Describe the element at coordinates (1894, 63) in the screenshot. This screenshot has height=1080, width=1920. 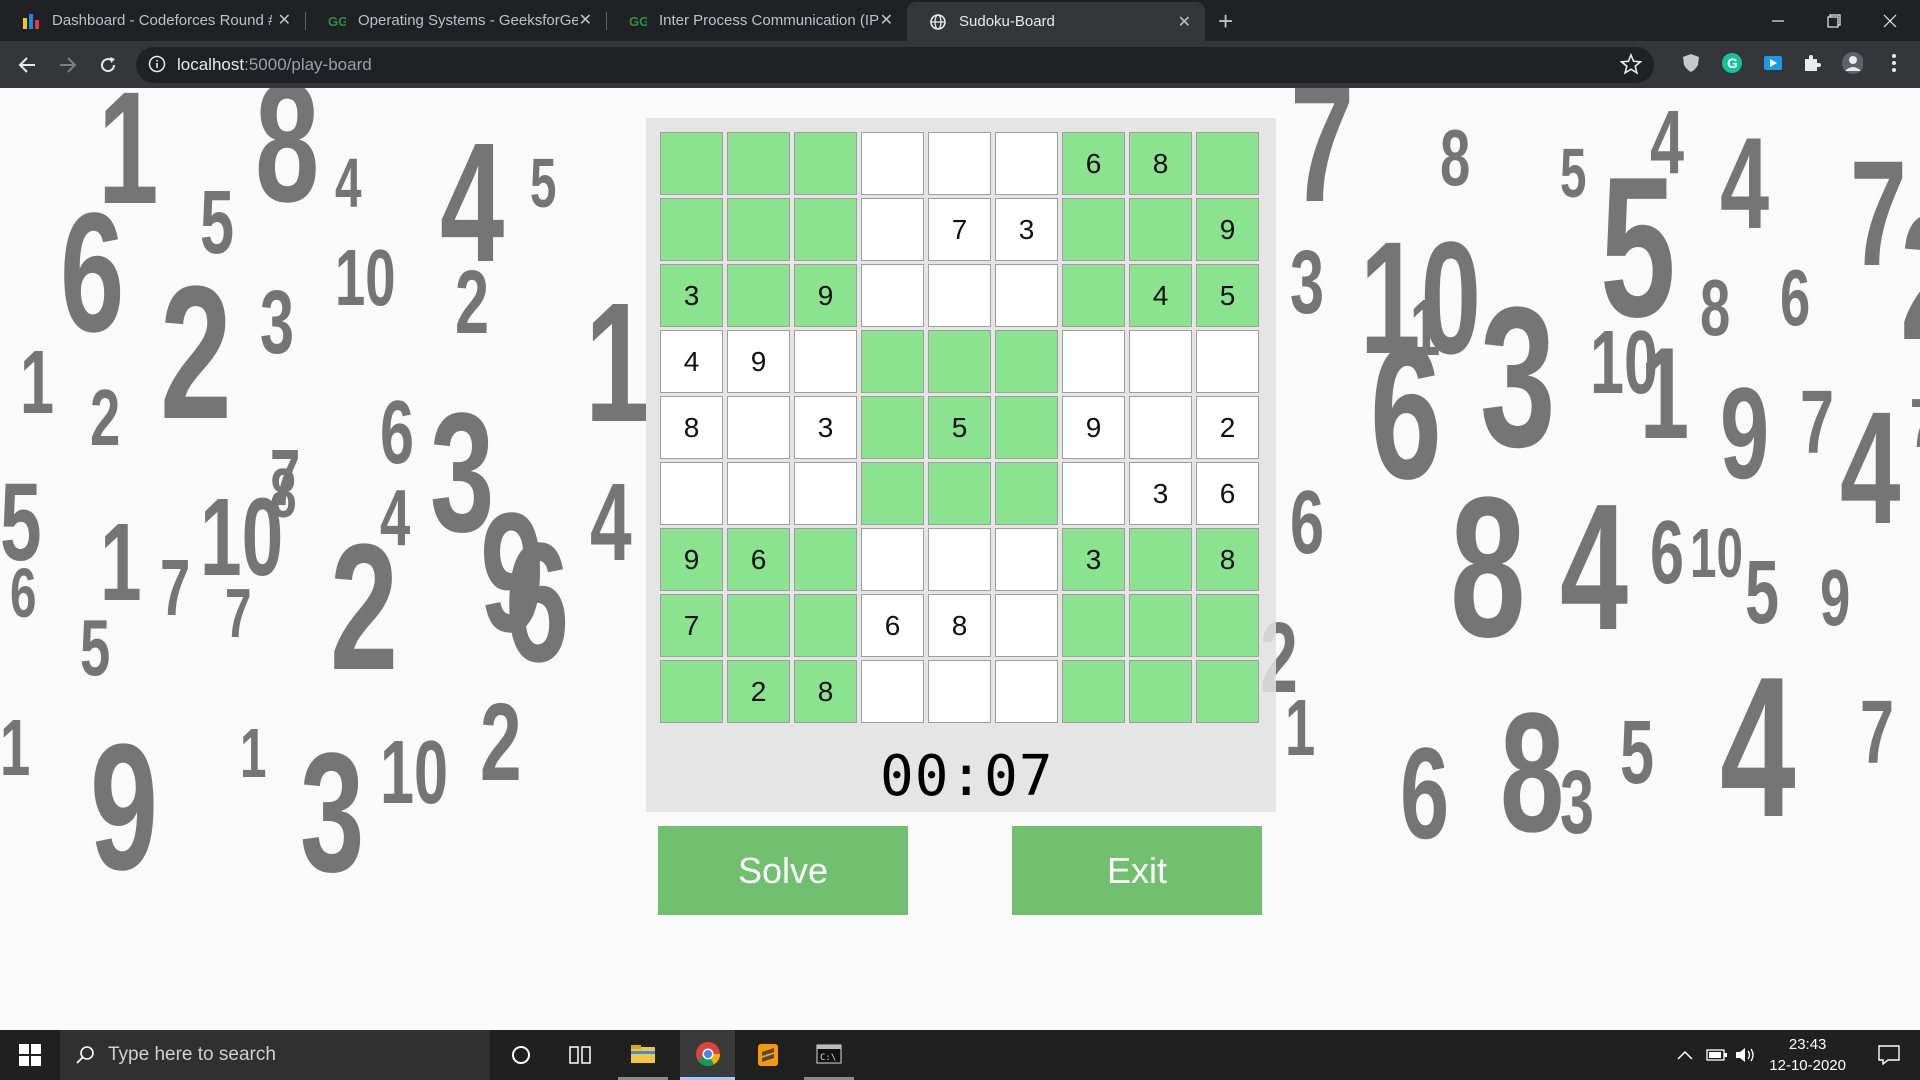
I see `menu-dots-icon` at that location.